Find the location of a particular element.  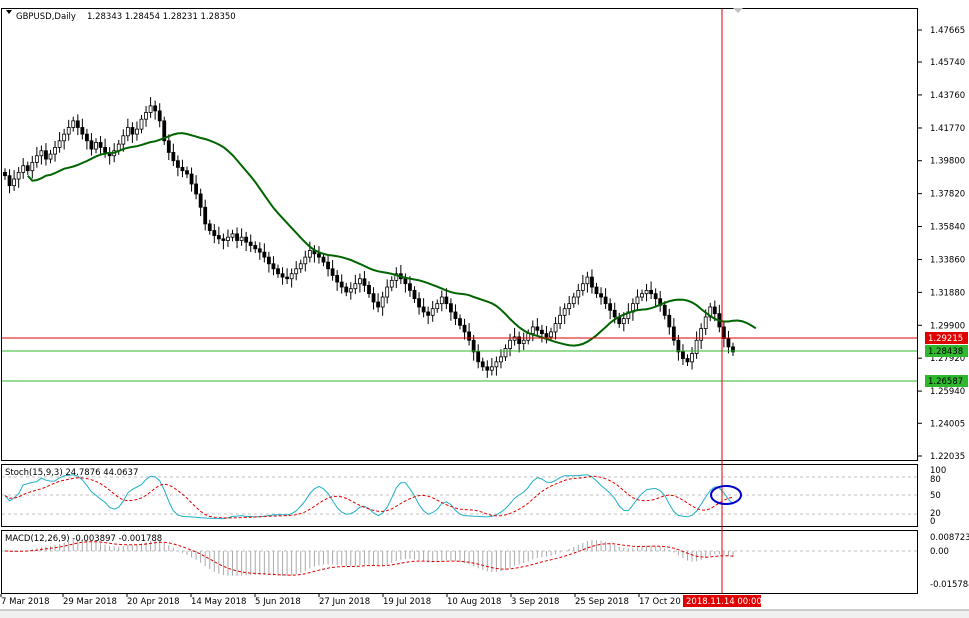

cursor-time: 2018.11.14 00:00 is located at coordinates (724, 602).